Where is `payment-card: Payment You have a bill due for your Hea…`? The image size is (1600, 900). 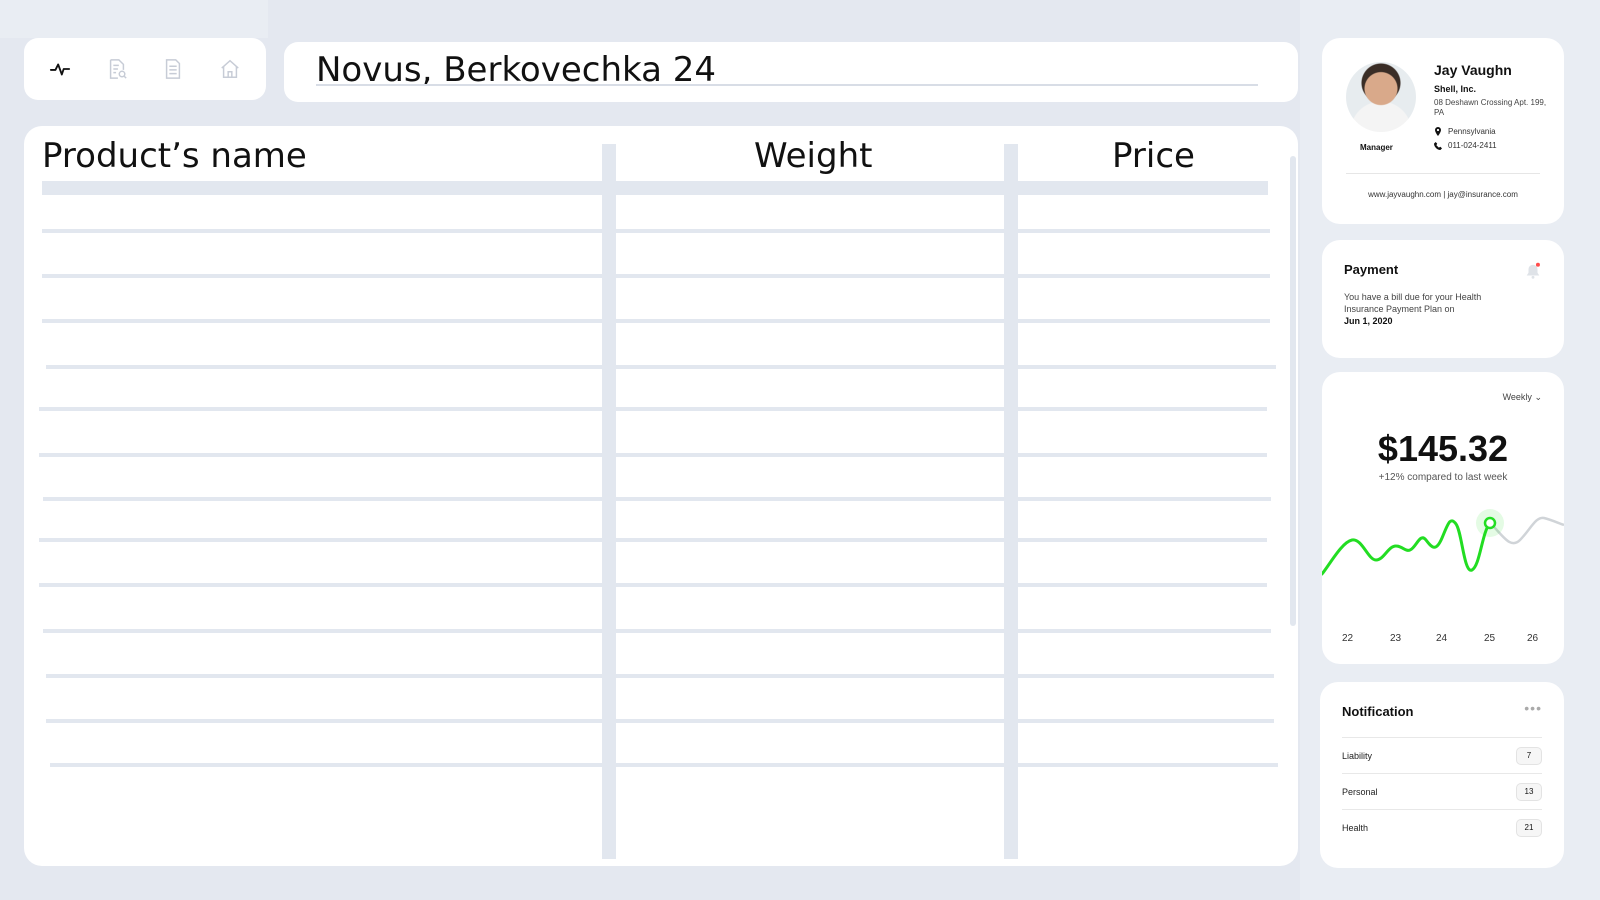 payment-card: Payment You have a bill due for your Hea… is located at coordinates (1443, 299).